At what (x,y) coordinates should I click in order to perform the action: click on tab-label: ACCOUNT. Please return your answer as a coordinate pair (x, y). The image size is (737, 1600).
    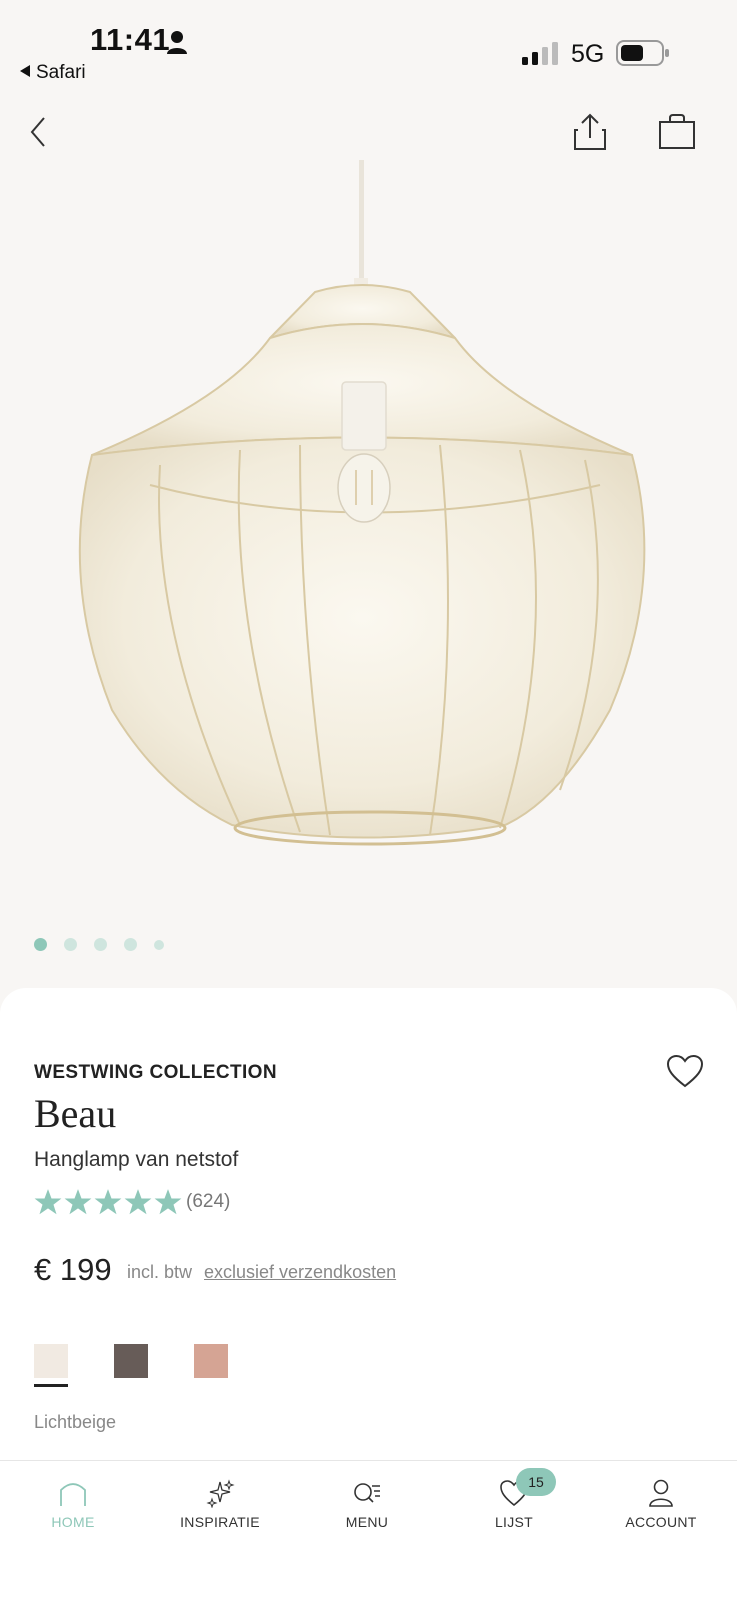
    Looking at the image, I should click on (661, 1522).